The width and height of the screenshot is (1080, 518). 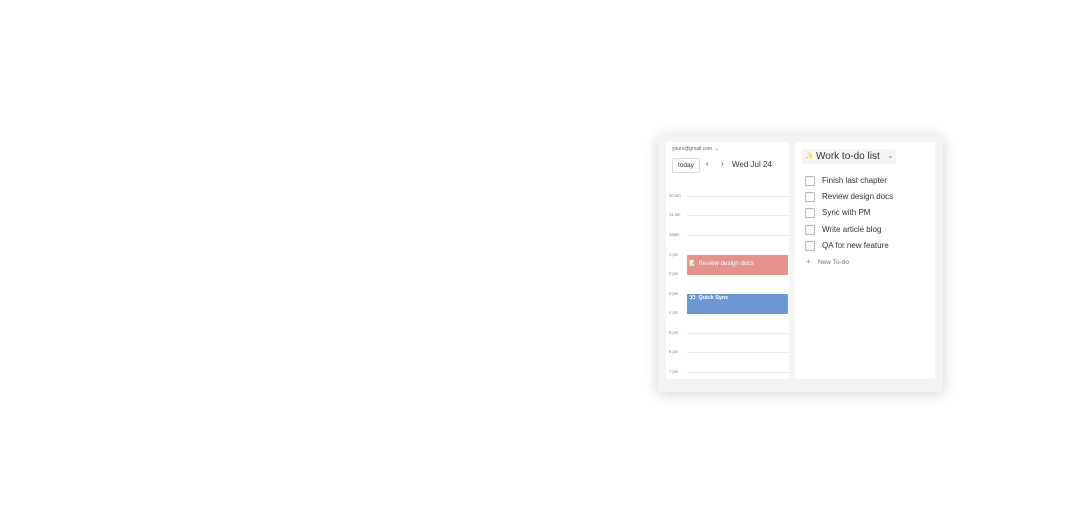 I want to click on hour-label: 1 pm, so click(x=674, y=254).